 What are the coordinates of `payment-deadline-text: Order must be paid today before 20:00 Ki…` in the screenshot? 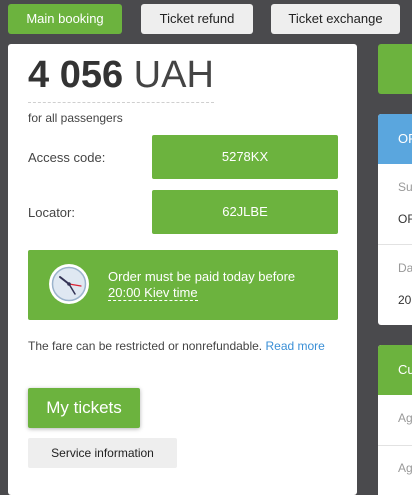 It's located at (215, 285).